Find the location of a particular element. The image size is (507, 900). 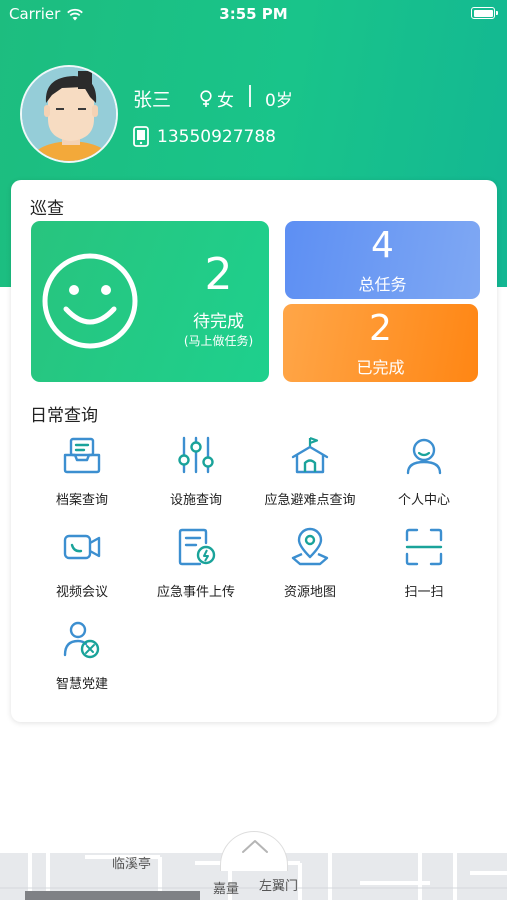

total-count: 4 is located at coordinates (382, 245).